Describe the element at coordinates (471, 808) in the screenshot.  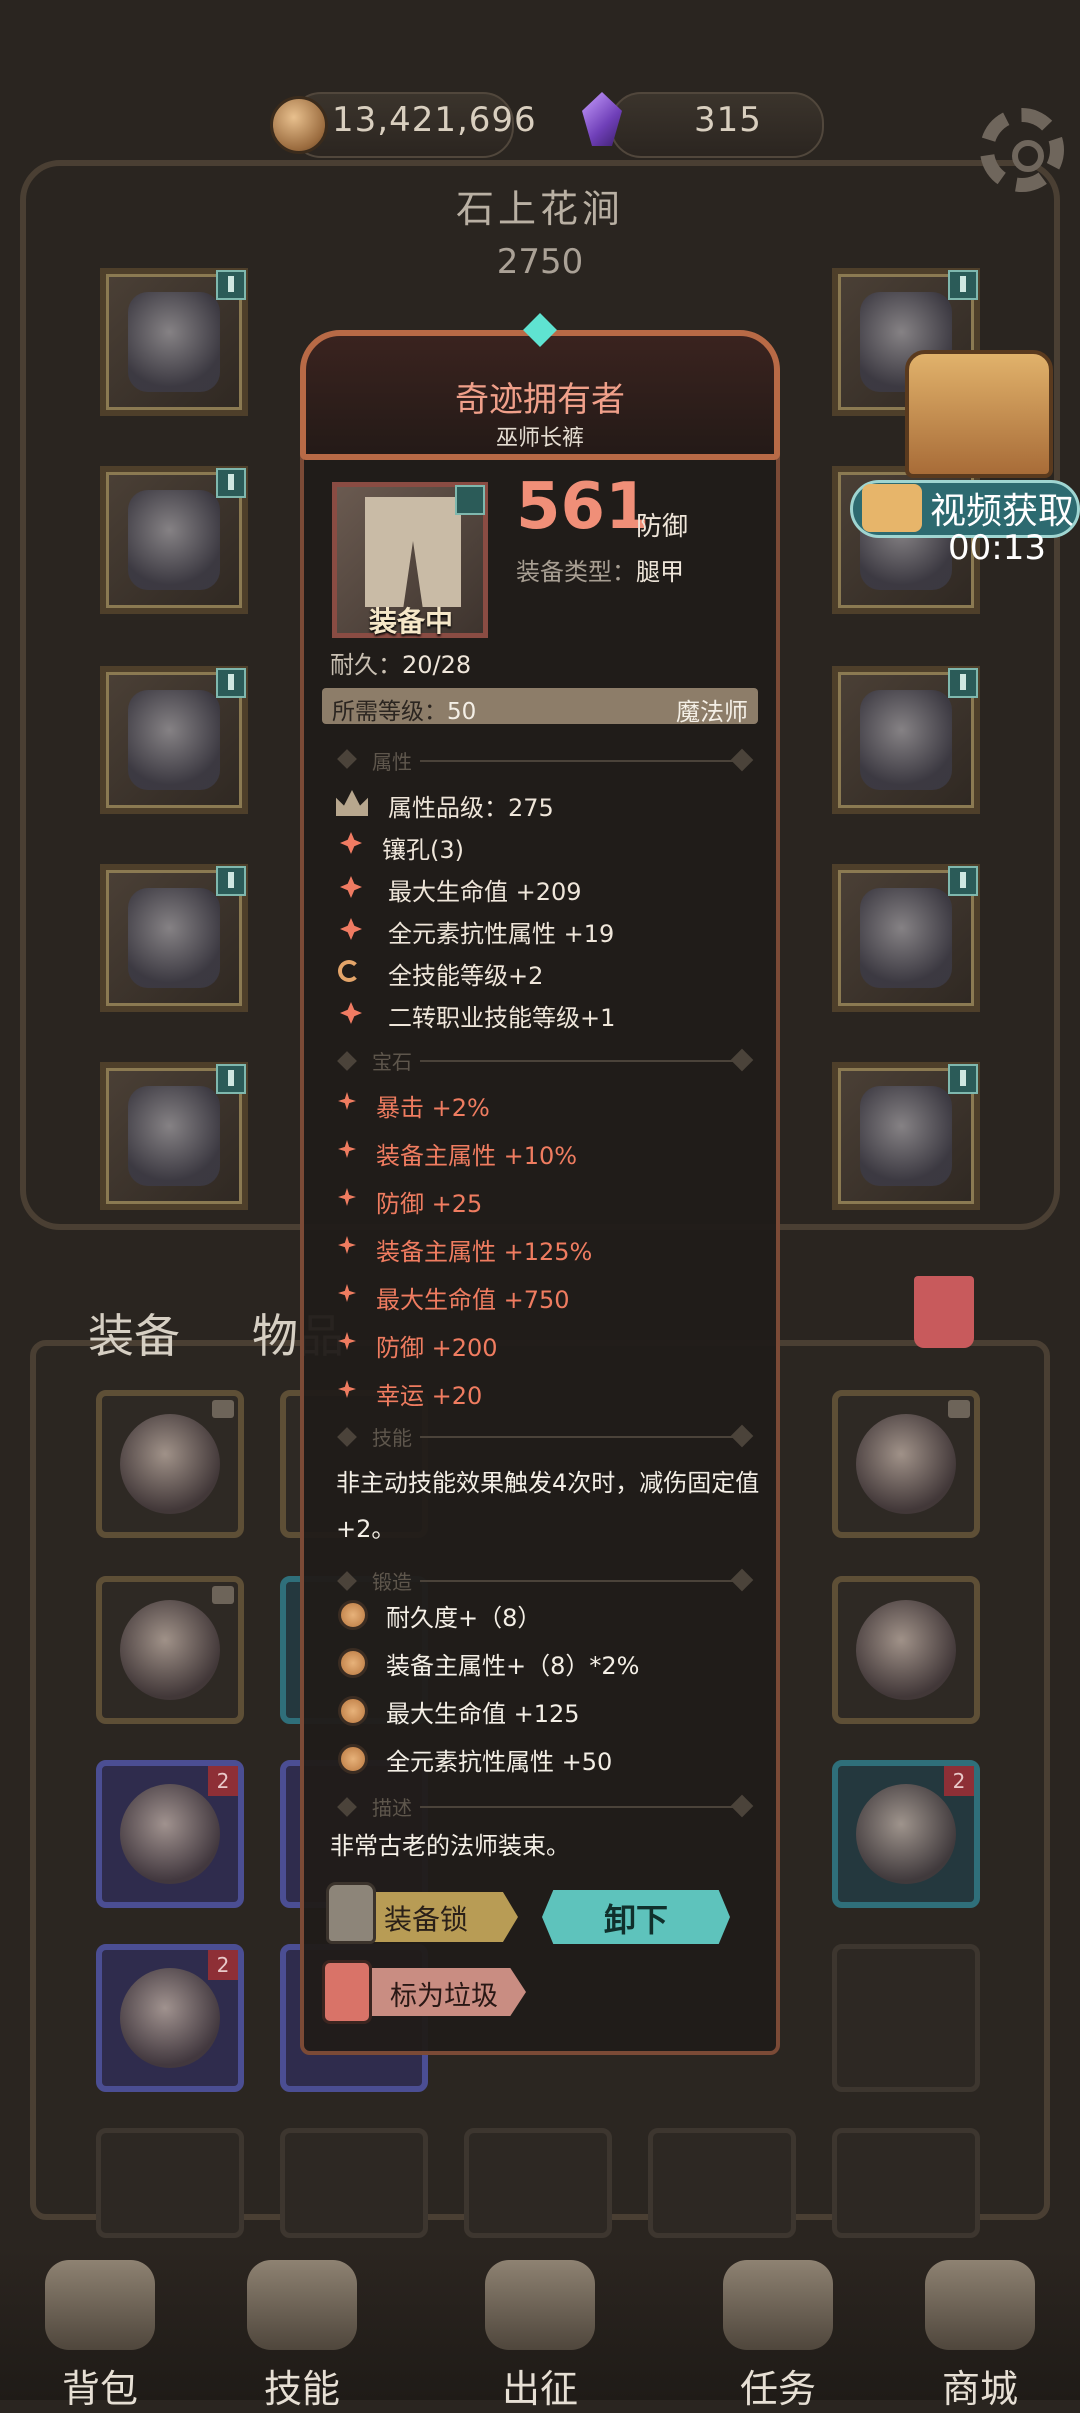
I see `attribute-line: 属性品级：275` at that location.